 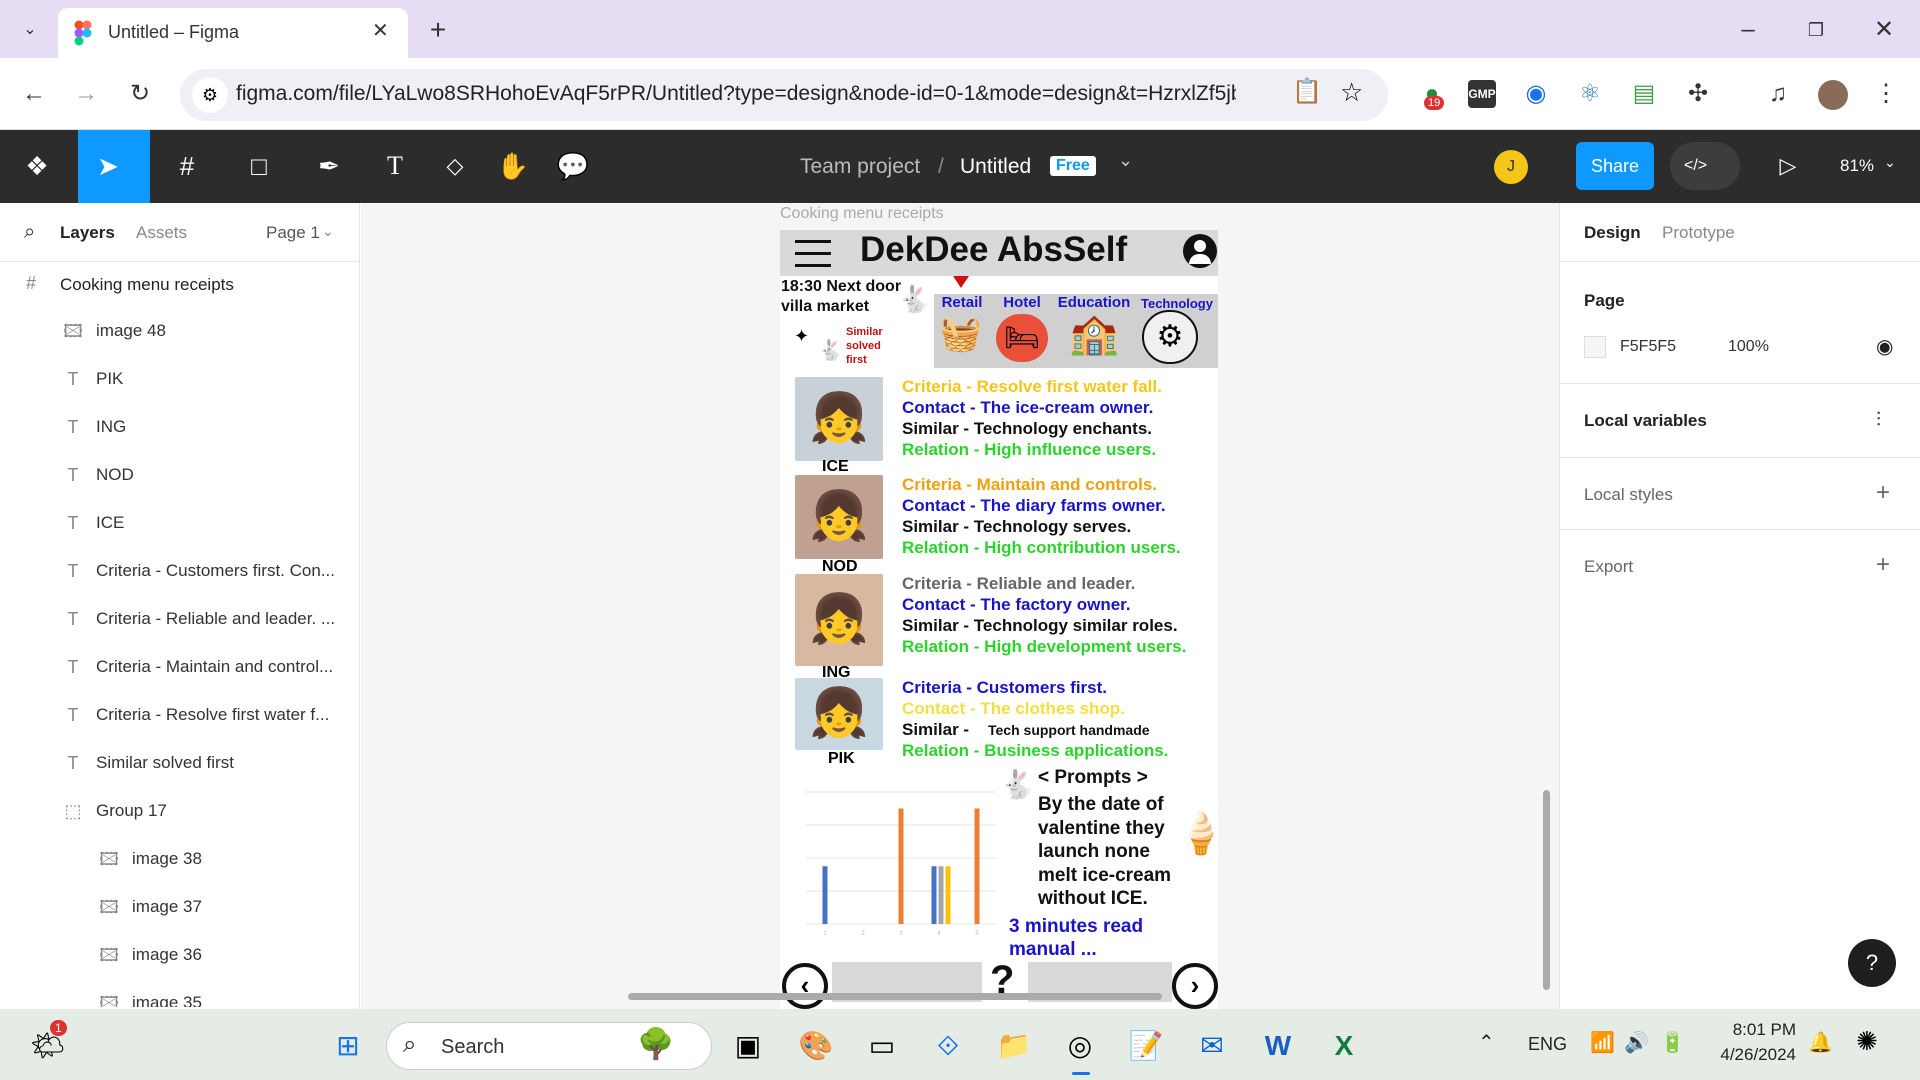 What do you see at coordinates (1612, 233) in the screenshot?
I see `tab-design: Design` at bounding box center [1612, 233].